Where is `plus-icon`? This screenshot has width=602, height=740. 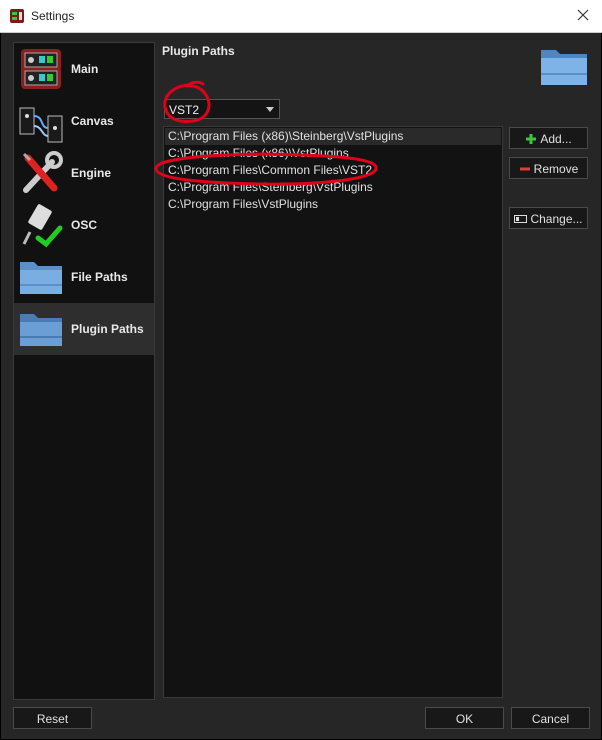 plus-icon is located at coordinates (531, 138).